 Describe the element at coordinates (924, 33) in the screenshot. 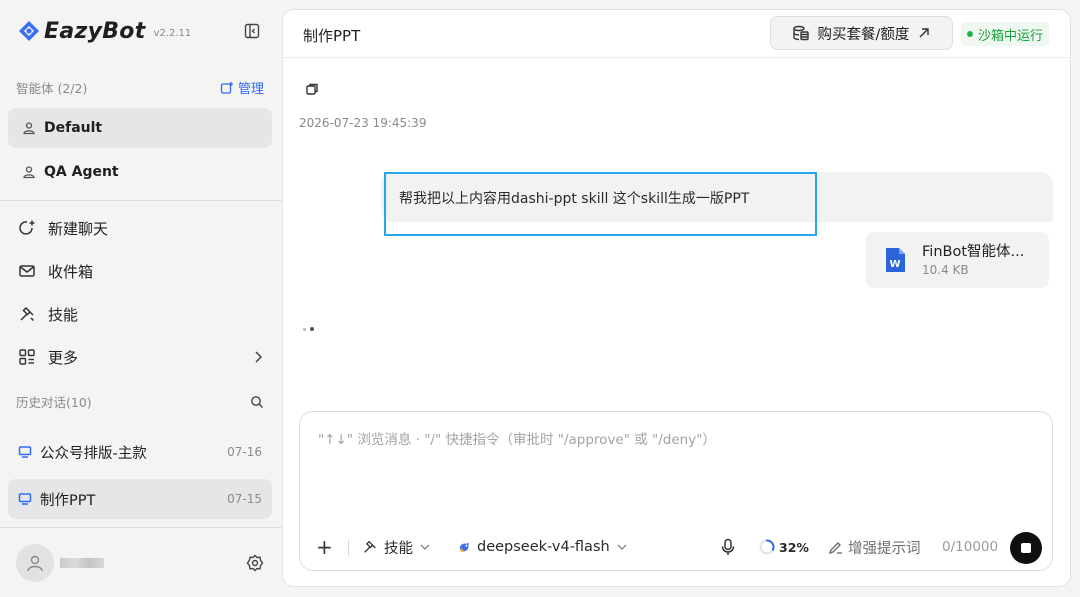

I see `arrow-up-right-icon` at that location.